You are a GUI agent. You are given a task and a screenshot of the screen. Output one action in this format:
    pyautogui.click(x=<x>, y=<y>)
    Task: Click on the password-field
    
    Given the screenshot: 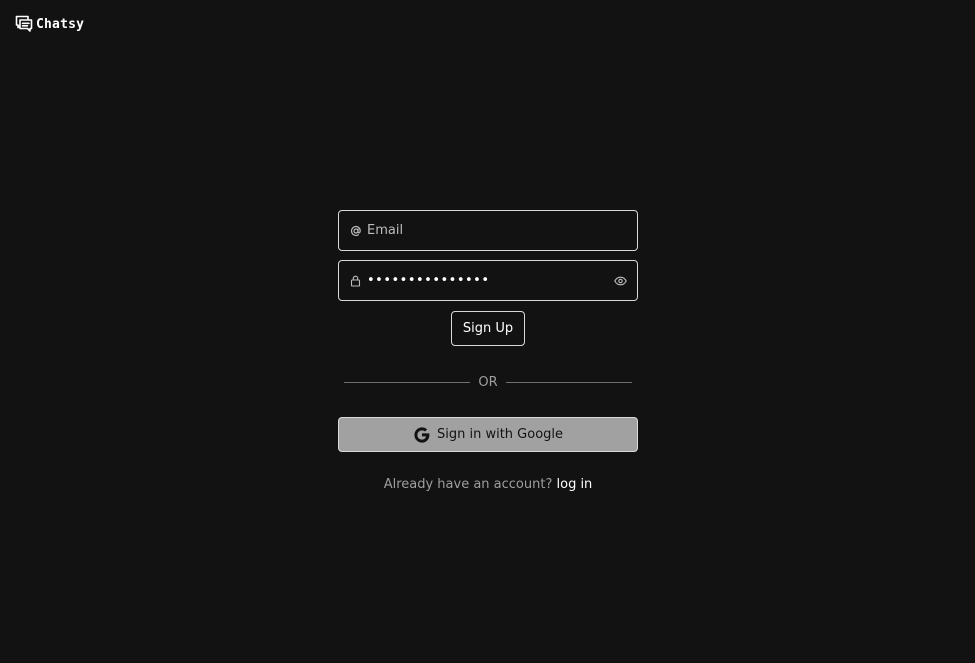 What is the action you would take?
    pyautogui.click(x=488, y=280)
    